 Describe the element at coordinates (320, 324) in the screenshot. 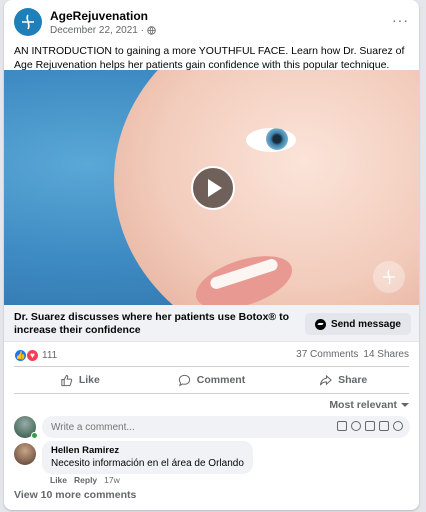

I see `messenger-icon` at that location.